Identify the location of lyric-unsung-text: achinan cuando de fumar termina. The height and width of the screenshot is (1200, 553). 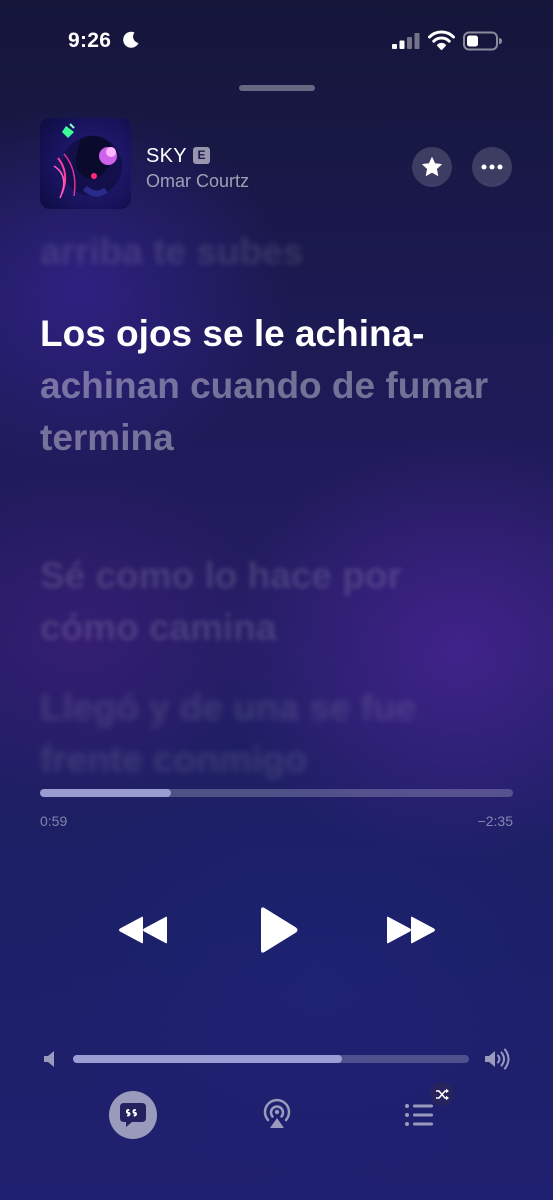
(264, 411).